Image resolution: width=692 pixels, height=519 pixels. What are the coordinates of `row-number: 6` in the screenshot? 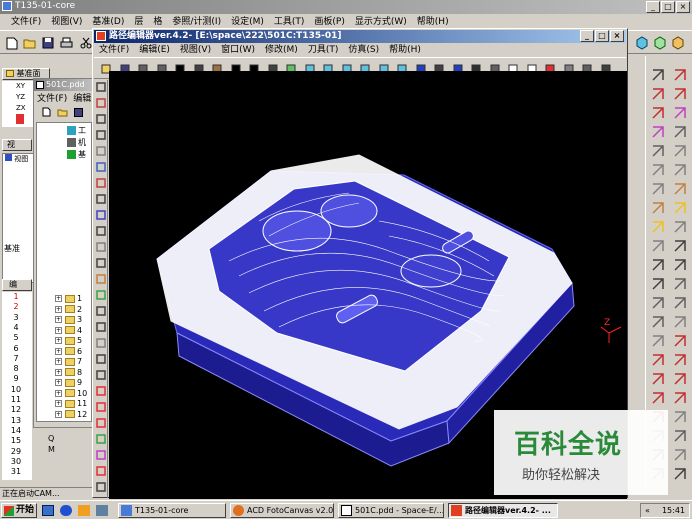 It's located at (16, 349).